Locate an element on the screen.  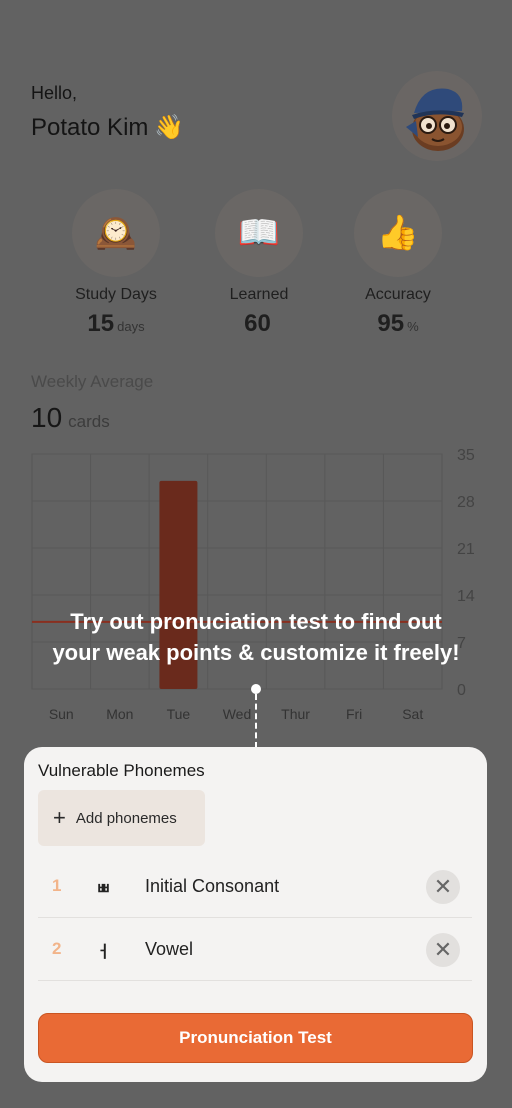
stat-accuracy: 👍 Accuracy 95% is located at coordinates (398, 263).